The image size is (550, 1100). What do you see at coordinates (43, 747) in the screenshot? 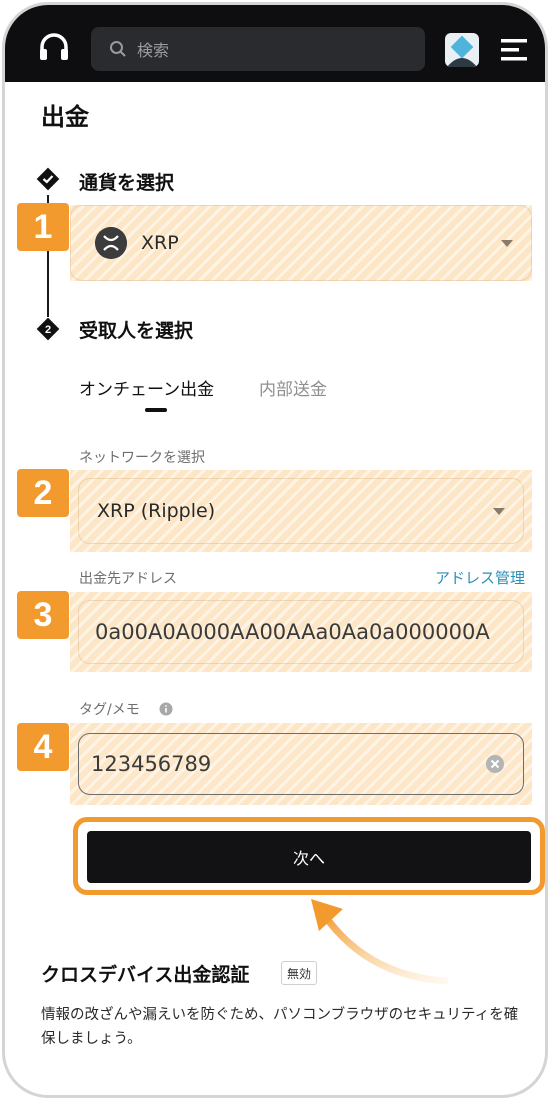
I see `callout-badge-4: 4` at bounding box center [43, 747].